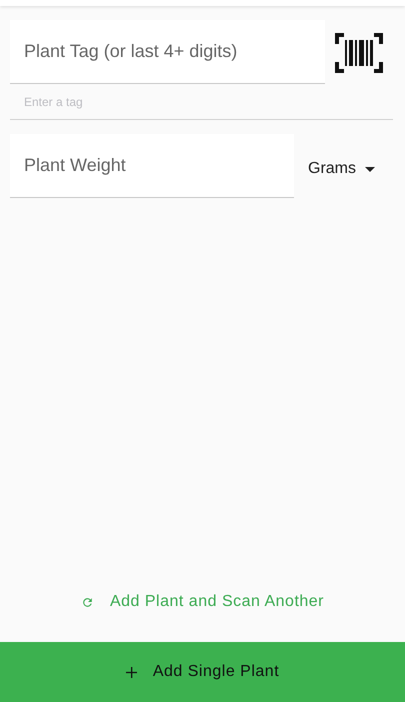 The width and height of the screenshot is (405, 702). I want to click on plus-icon, so click(131, 672).